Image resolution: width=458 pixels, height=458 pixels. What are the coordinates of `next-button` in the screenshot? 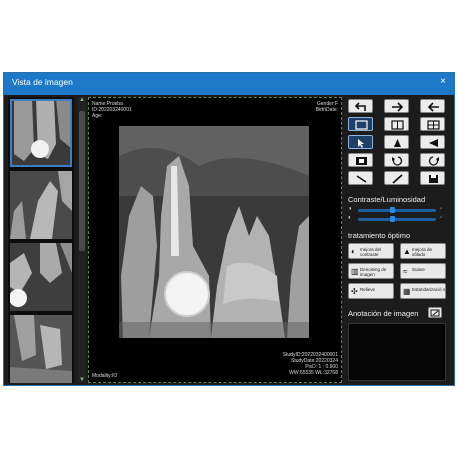 It's located at (396, 106).